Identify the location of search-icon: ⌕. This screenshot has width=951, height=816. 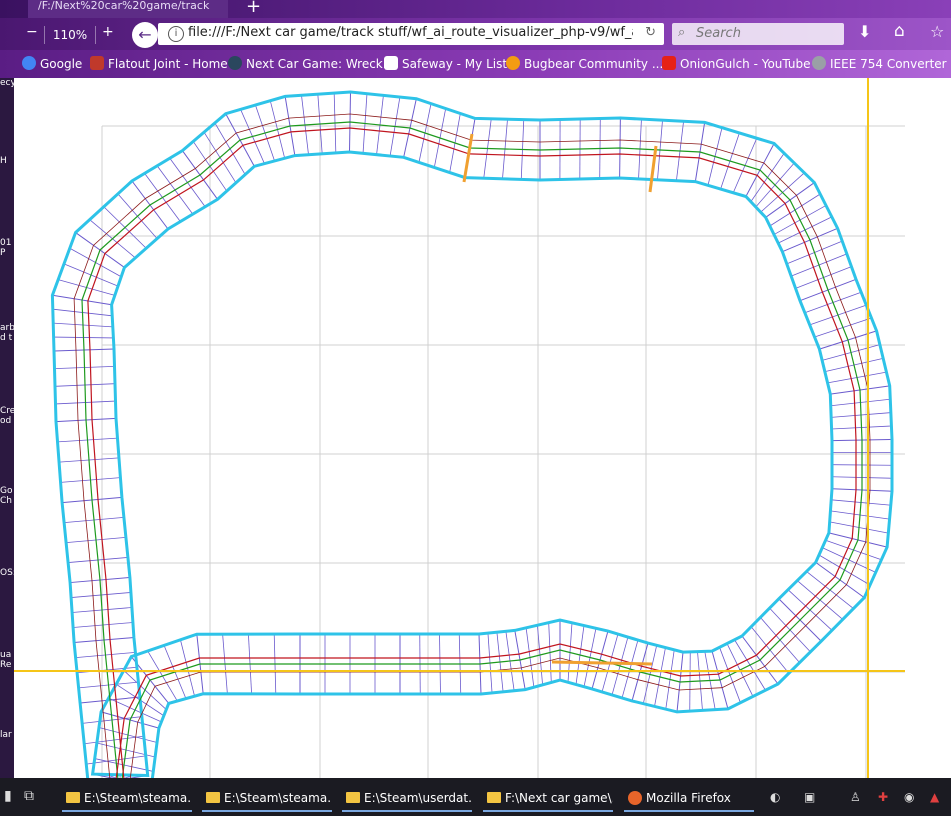
(682, 32).